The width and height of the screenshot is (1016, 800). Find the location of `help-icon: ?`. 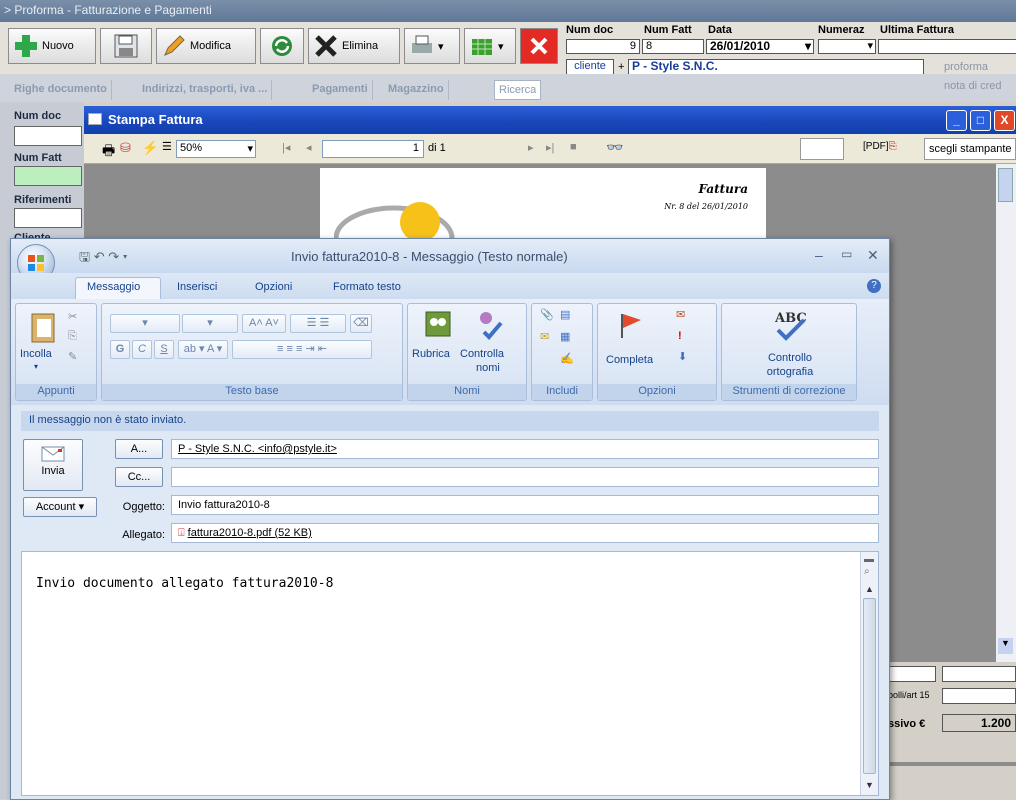

help-icon: ? is located at coordinates (874, 286).